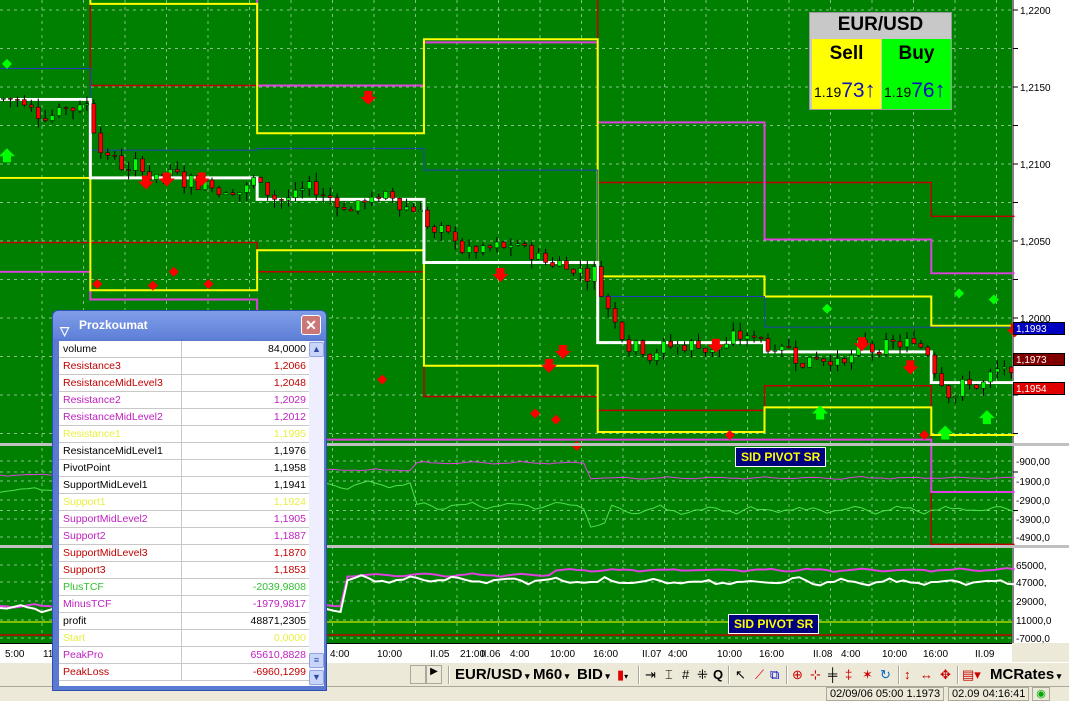 The width and height of the screenshot is (1069, 701). I want to click on list-item: Support3 1,1853, so click(184, 570).